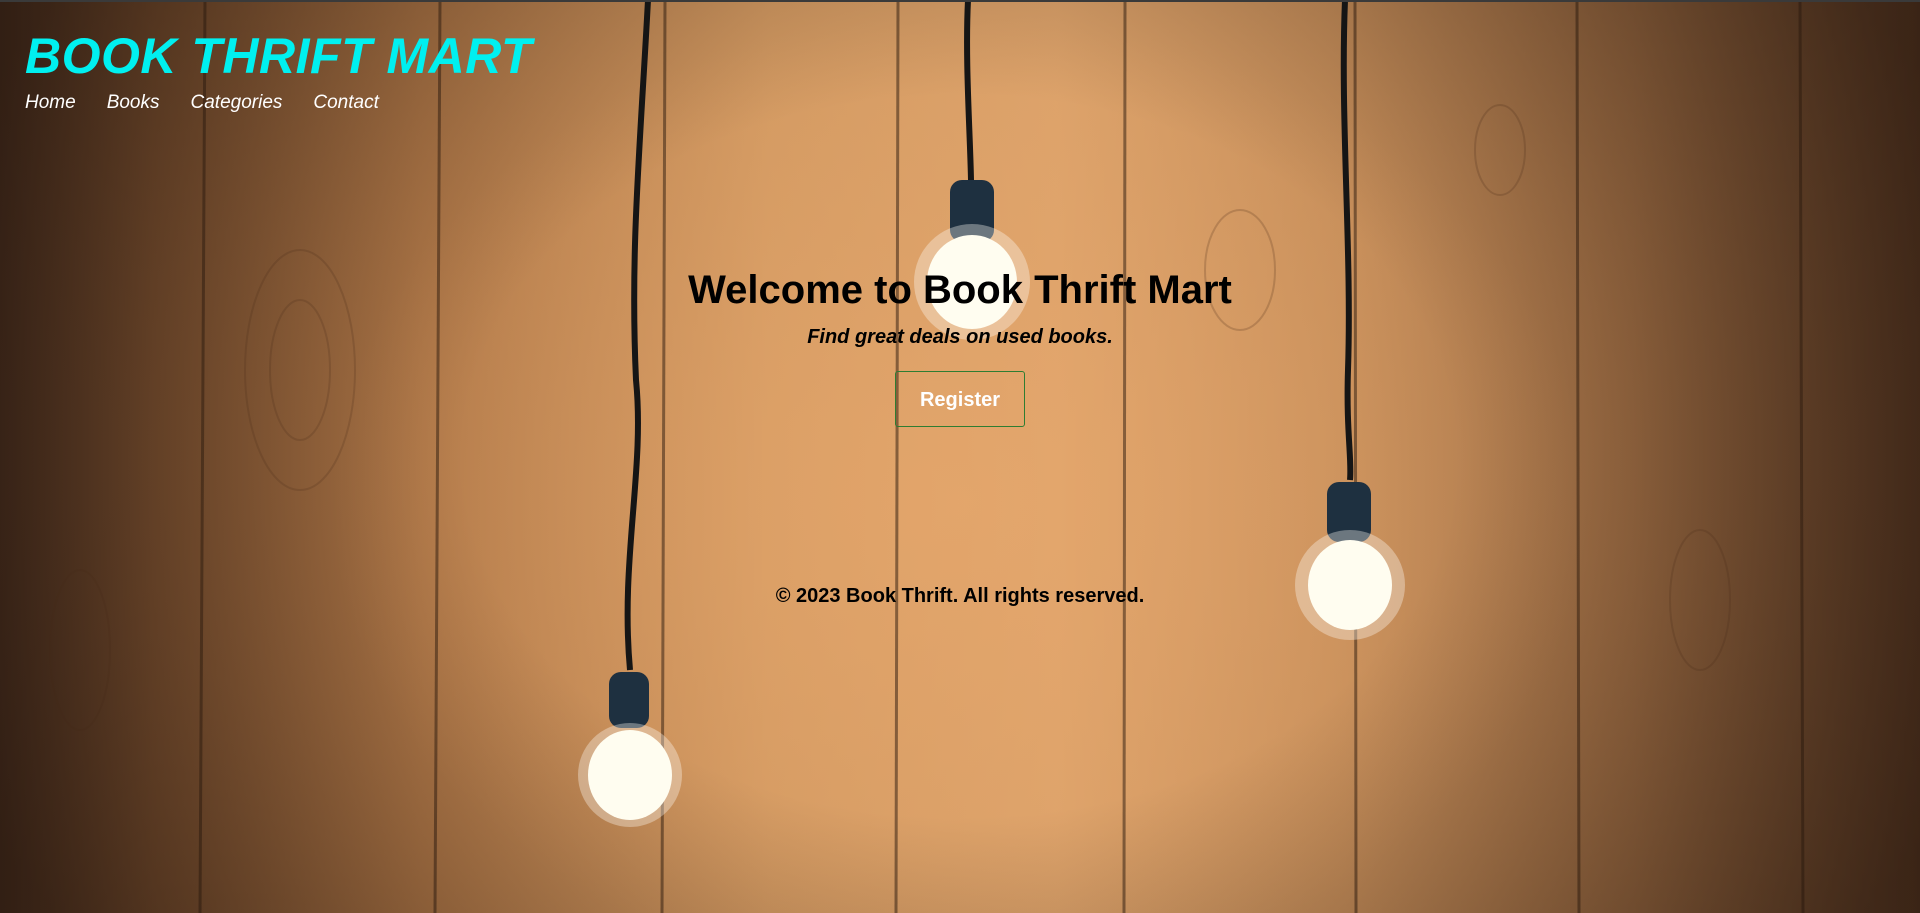 This screenshot has width=1920, height=913. Describe the element at coordinates (960, 1) in the screenshot. I see `top-border` at that location.